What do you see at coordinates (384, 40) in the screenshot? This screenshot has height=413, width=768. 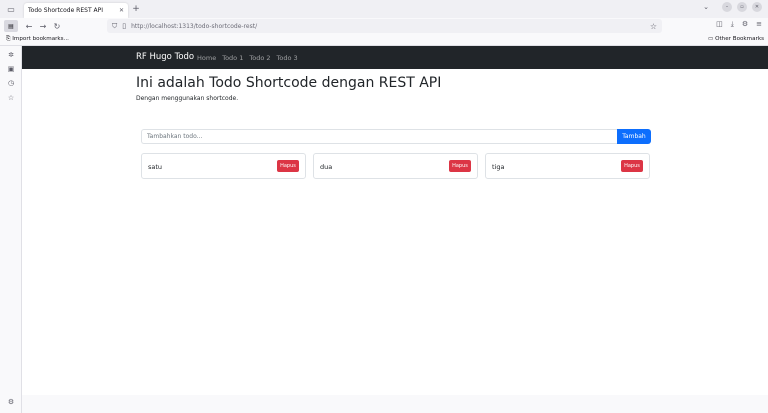 I see `bookmarks-bar: ⎘ Import bookmarks... ▭ Other Bookmarks` at bounding box center [384, 40].